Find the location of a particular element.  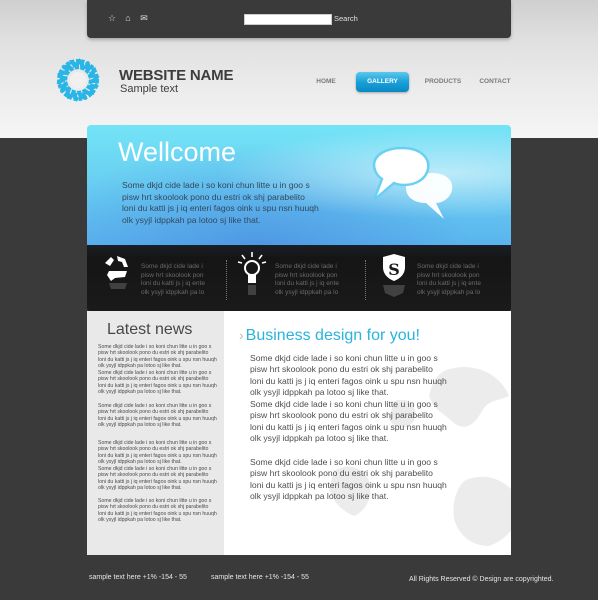

site-tagline: Sample text is located at coordinates (149, 89).